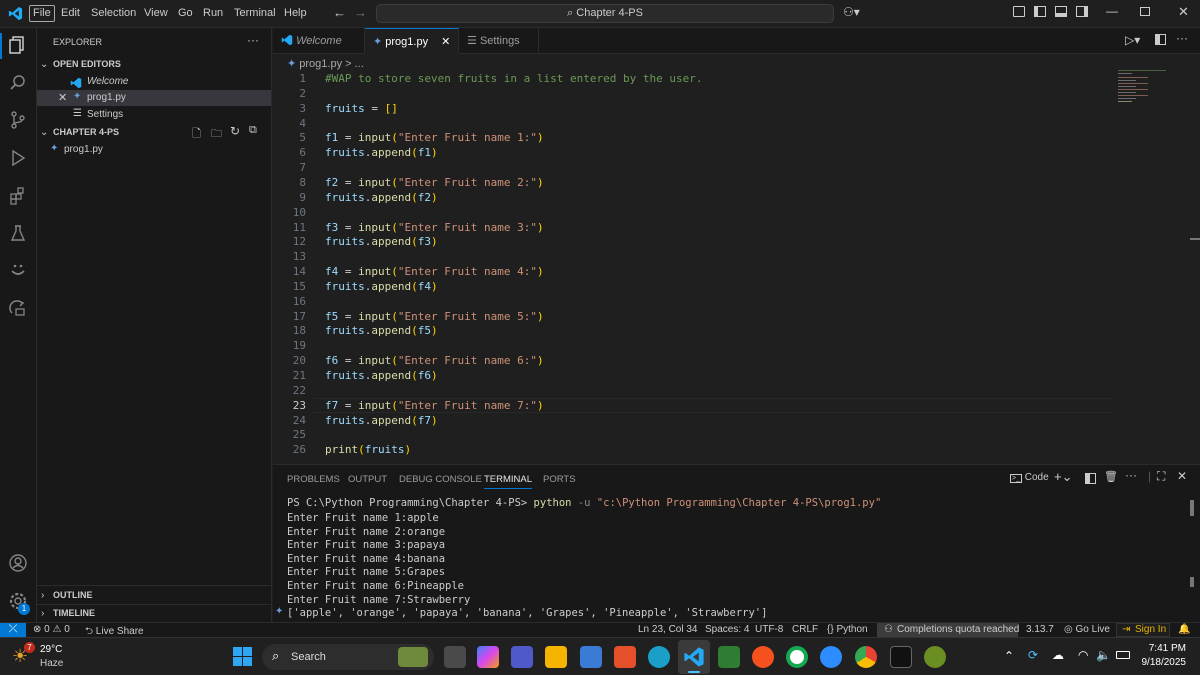 The height and width of the screenshot is (675, 1200). Describe the element at coordinates (87, 64) in the screenshot. I see `open-editors-header: OPEN EDITORS` at that location.